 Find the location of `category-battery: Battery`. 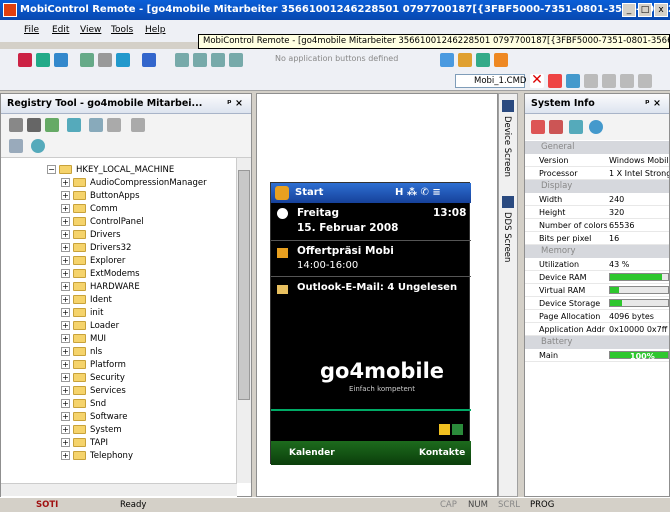

category-battery: Battery is located at coordinates (597, 342).